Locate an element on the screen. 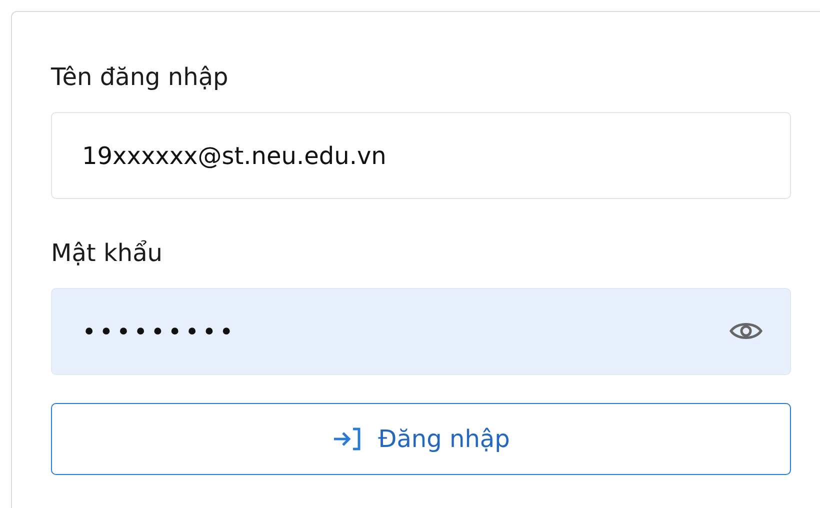 This screenshot has height=508, width=820. eye-icon is located at coordinates (746, 331).